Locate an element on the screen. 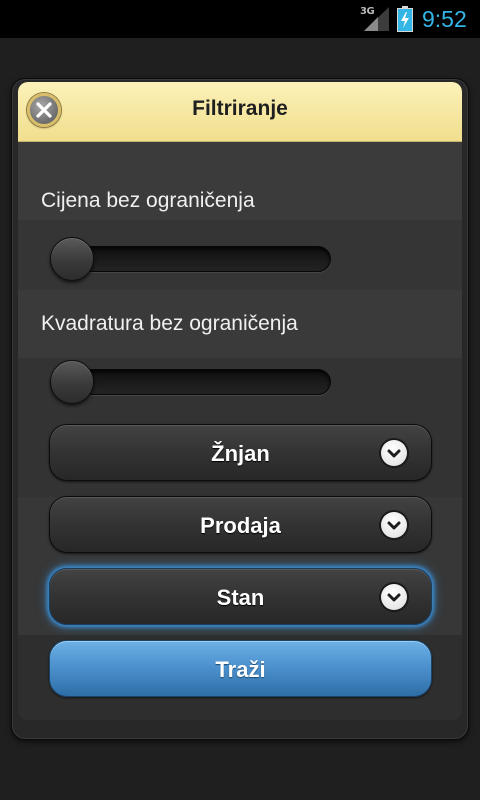 The width and height of the screenshot is (480, 800). search-button-label: Traži is located at coordinates (240, 669).